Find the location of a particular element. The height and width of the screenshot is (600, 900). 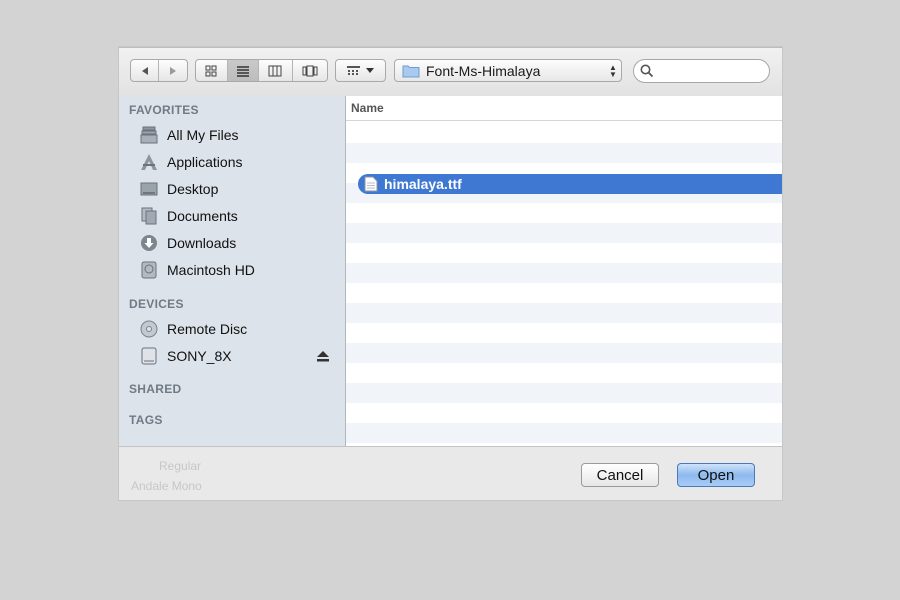

eject-icon is located at coordinates (323, 356).